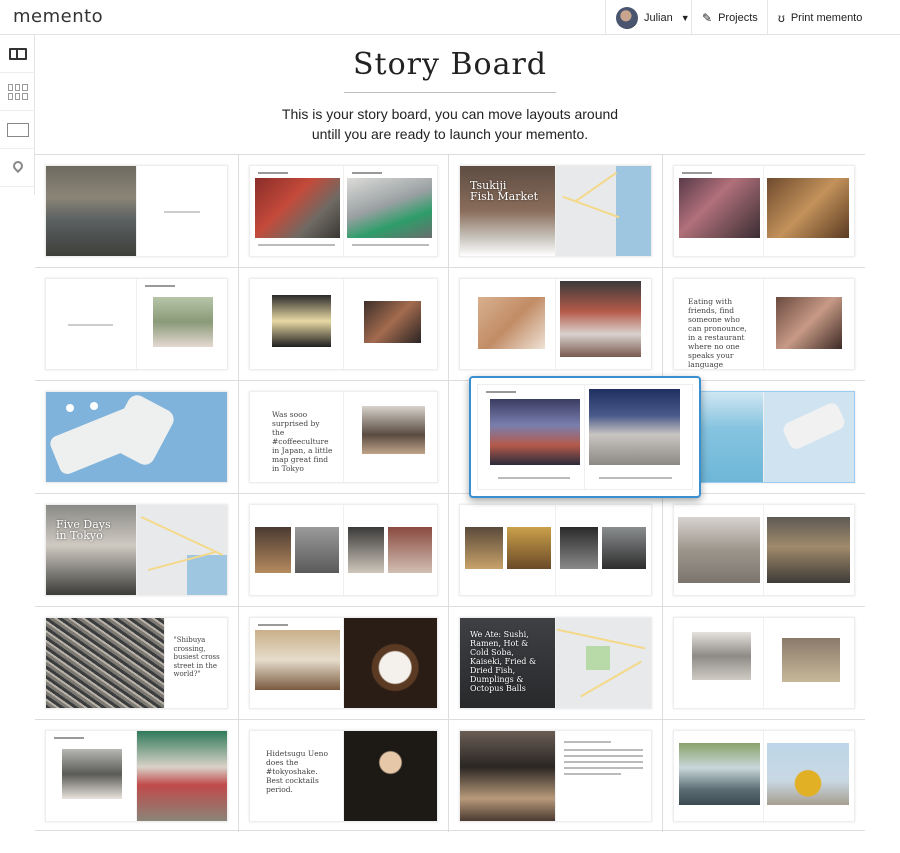 Image resolution: width=900 pixels, height=853 pixels. What do you see at coordinates (729, 17) in the screenshot?
I see `projects-button: ✎ Projects` at bounding box center [729, 17].